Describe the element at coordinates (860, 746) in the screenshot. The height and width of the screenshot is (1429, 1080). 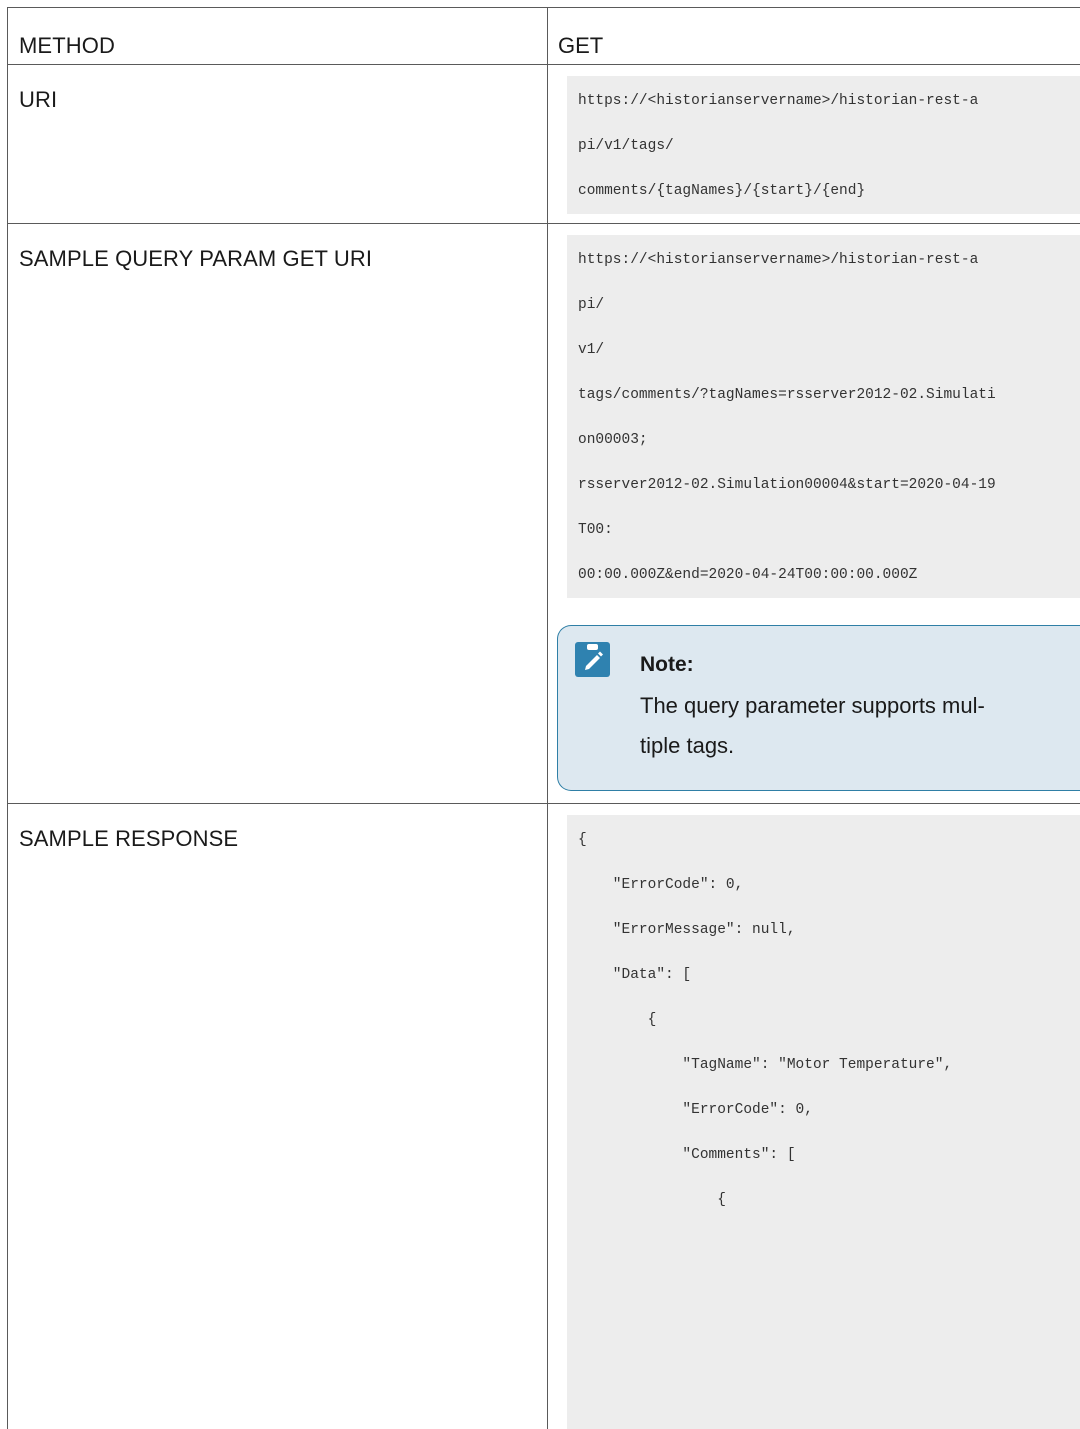
I see `note-body-line: tiple tags.` at that location.